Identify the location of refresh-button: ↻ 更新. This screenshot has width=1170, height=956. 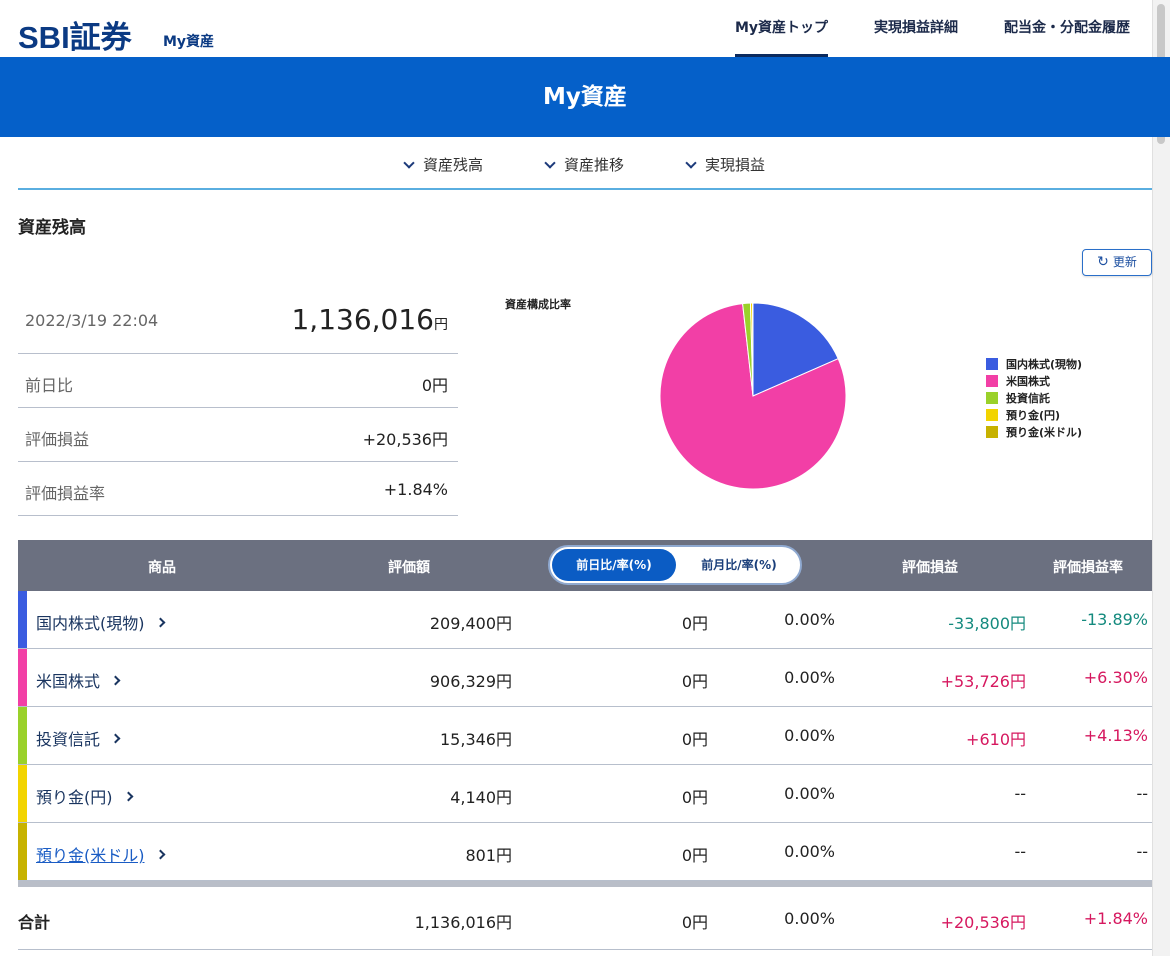
(1117, 262).